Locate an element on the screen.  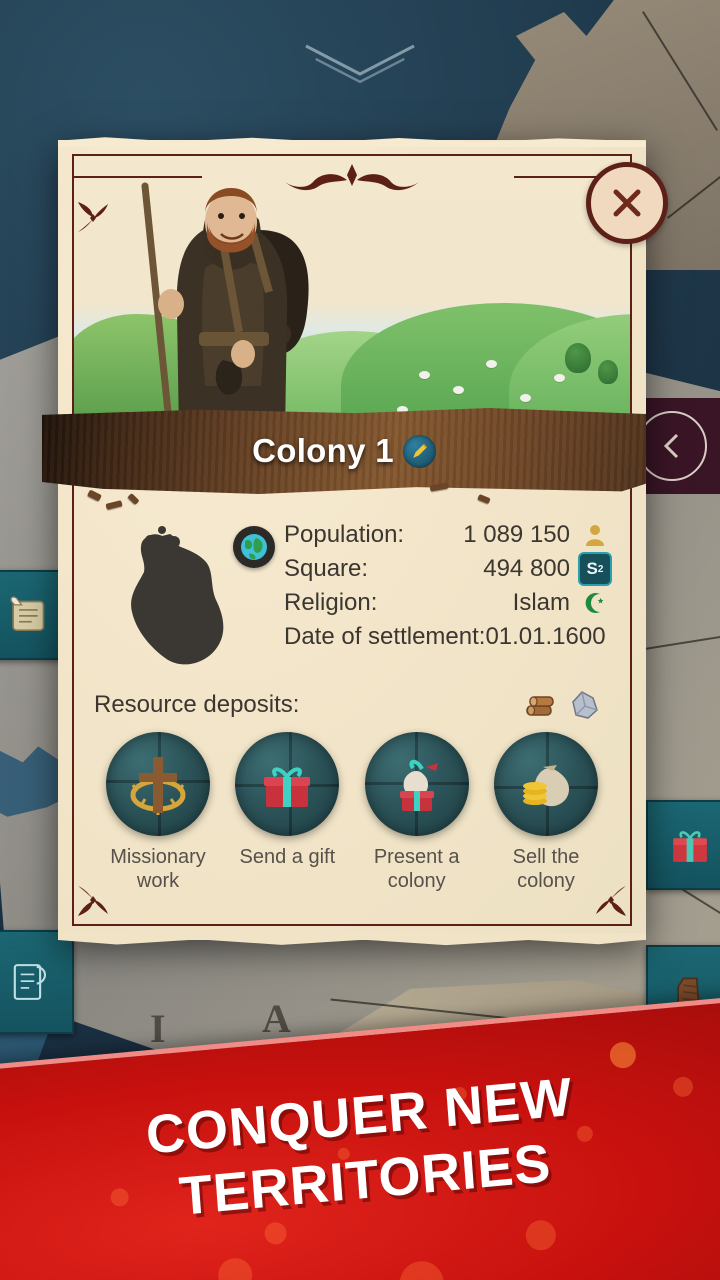
action-label: Sell the colony is located at coordinates (546, 869).